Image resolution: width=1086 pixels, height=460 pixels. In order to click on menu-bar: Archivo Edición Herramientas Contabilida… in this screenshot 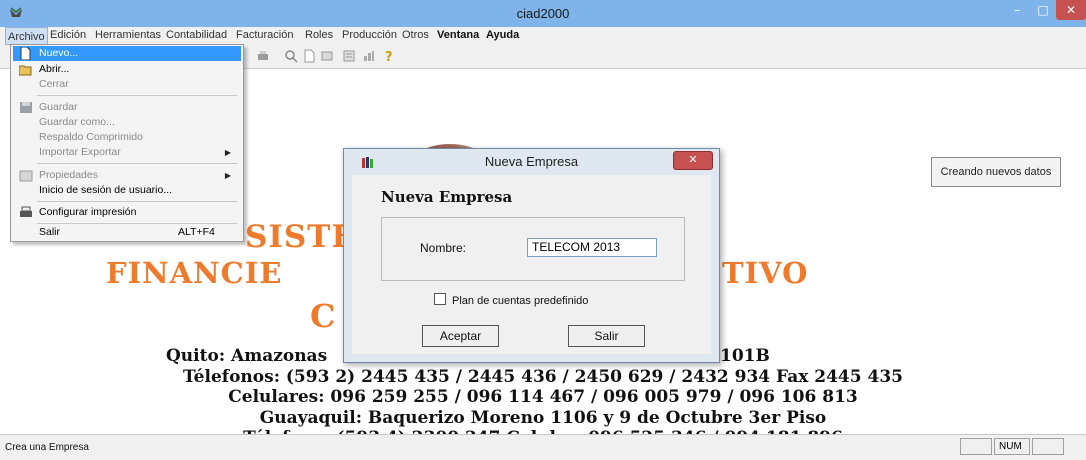, I will do `click(543, 36)`.